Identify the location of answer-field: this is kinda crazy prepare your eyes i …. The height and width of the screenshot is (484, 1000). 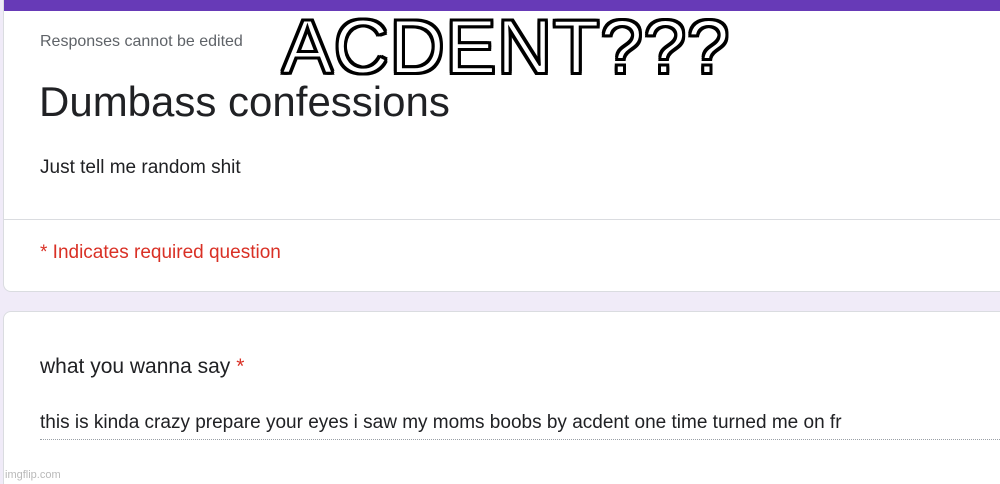
(520, 426).